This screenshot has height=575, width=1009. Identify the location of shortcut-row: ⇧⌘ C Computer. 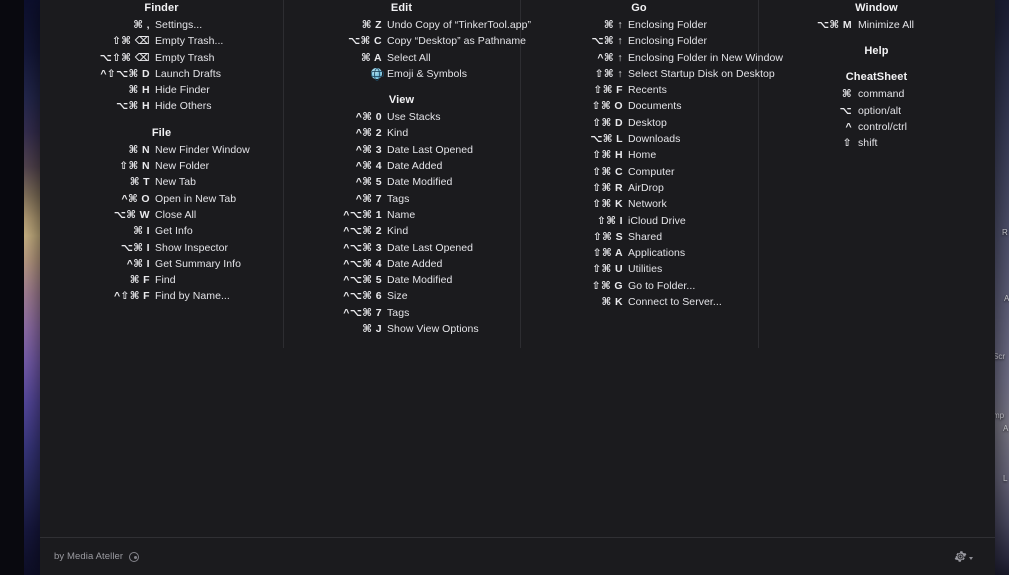
(639, 172).